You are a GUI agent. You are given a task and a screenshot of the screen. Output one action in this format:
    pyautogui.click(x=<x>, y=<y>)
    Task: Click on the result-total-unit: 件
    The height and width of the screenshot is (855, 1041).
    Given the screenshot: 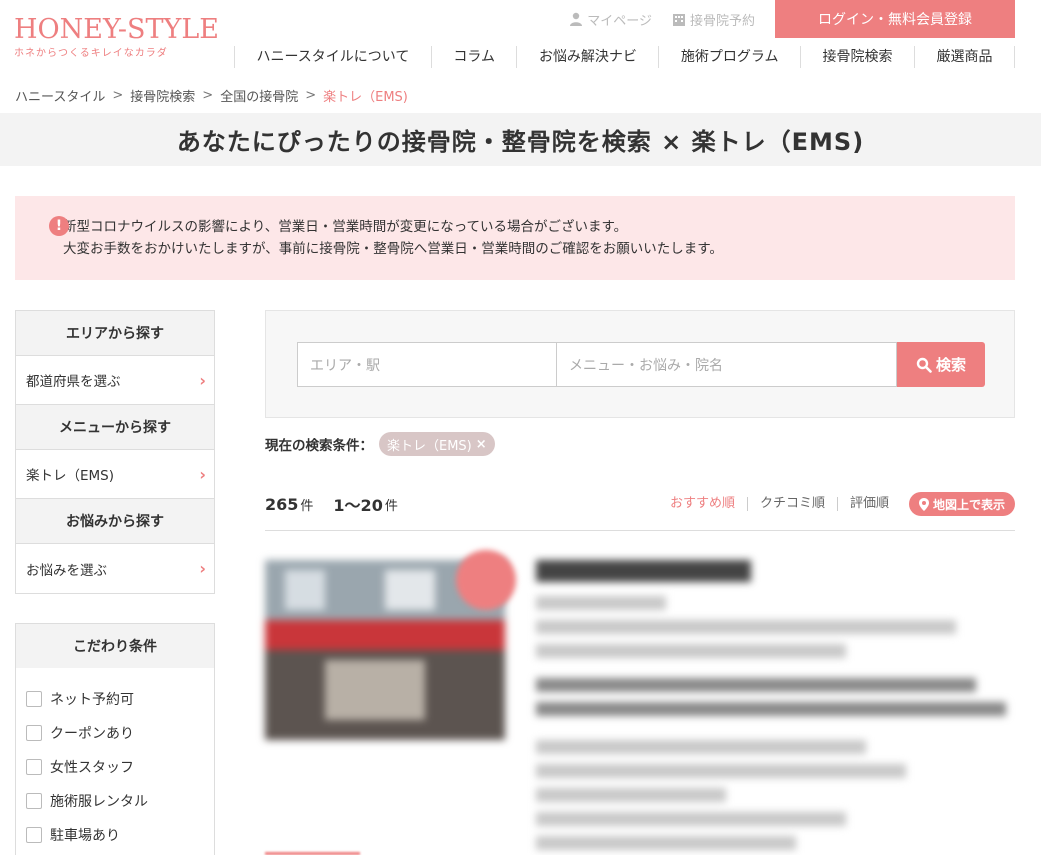 What is the action you would take?
    pyautogui.click(x=307, y=506)
    